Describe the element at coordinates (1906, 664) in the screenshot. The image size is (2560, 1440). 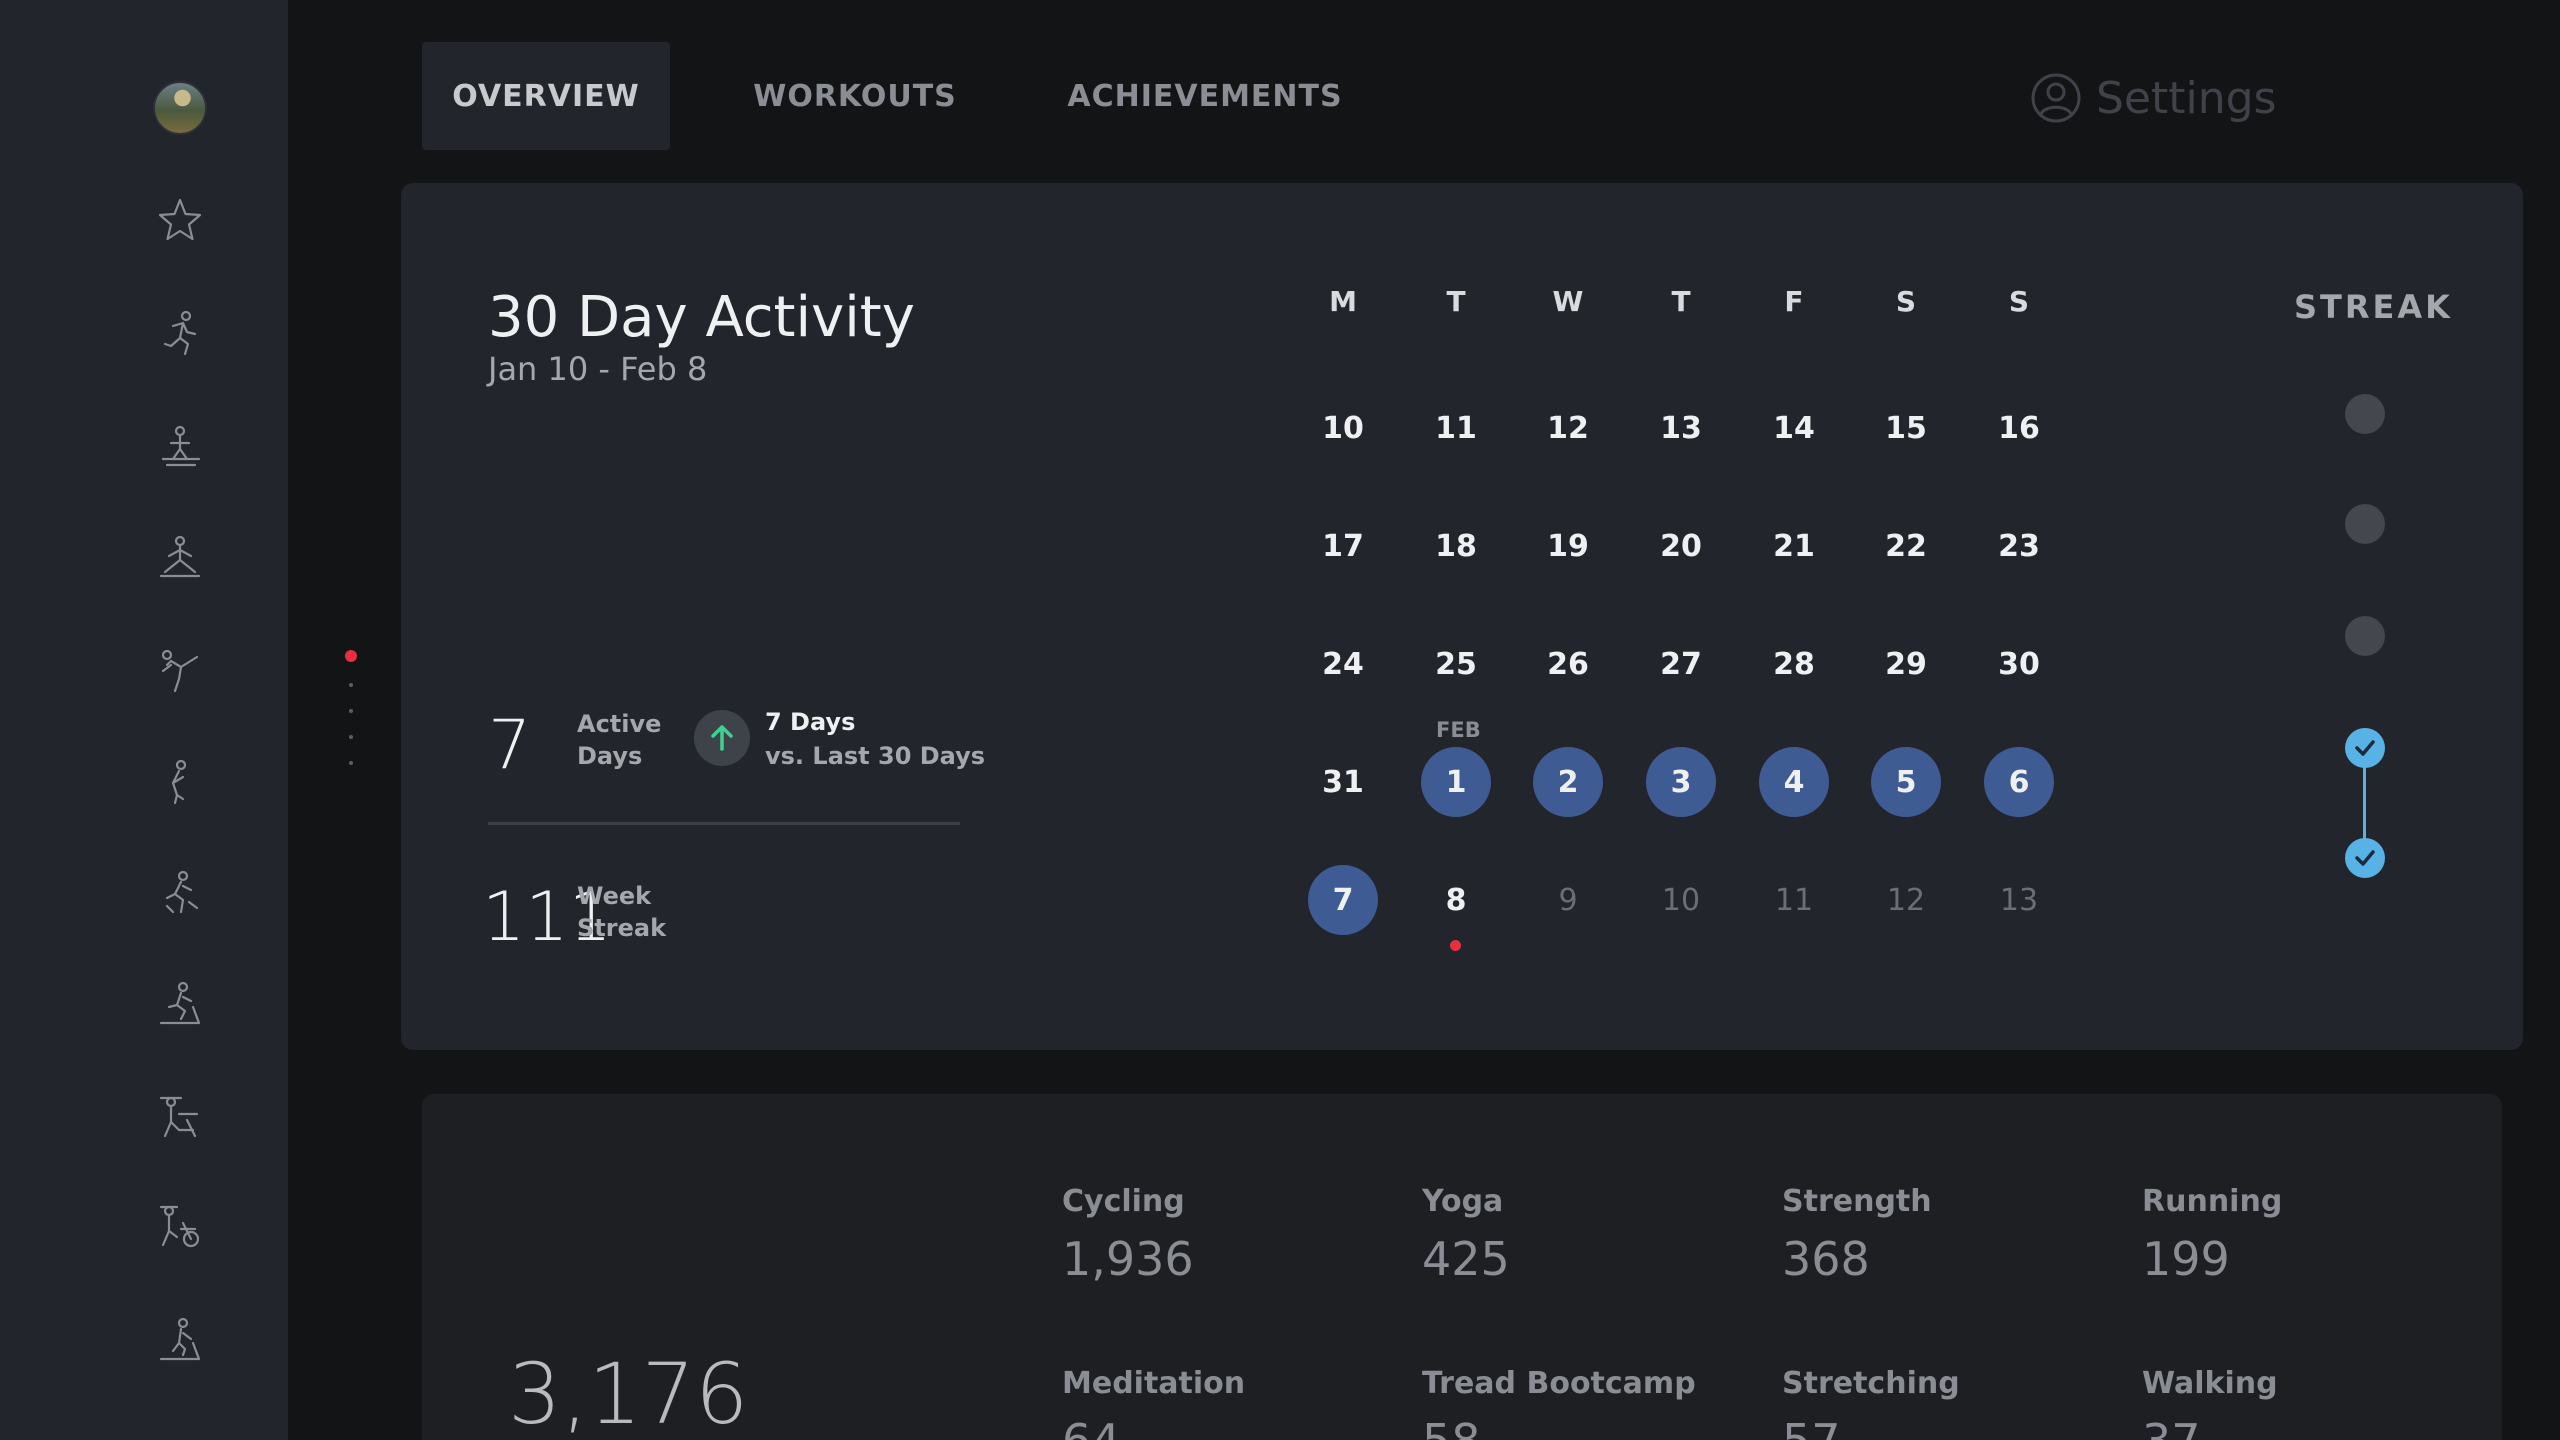
I see `calendar-day: 29` at that location.